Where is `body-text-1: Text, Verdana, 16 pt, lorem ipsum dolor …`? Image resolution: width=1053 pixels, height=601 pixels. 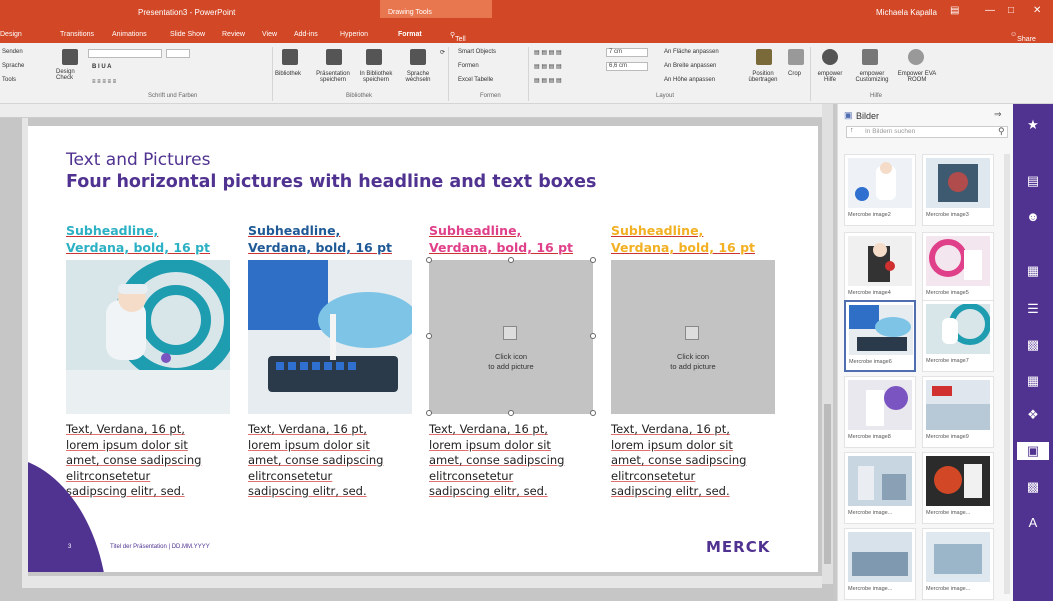 body-text-1: Text, Verdana, 16 pt, lorem ipsum dolor … is located at coordinates (153, 461).